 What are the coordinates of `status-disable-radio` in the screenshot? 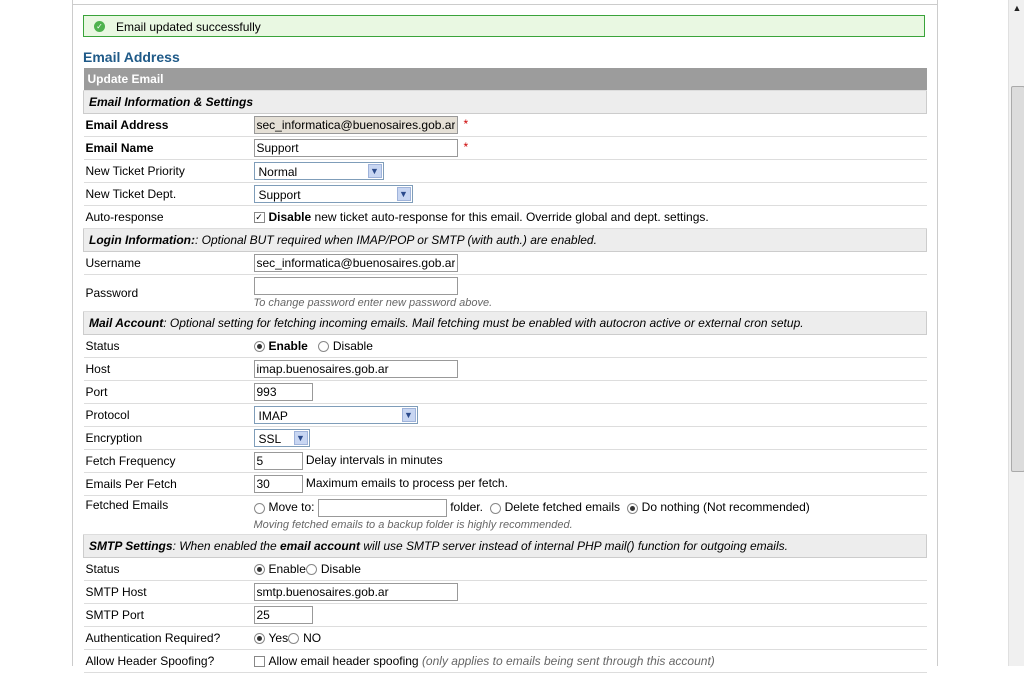 It's located at (323, 347).